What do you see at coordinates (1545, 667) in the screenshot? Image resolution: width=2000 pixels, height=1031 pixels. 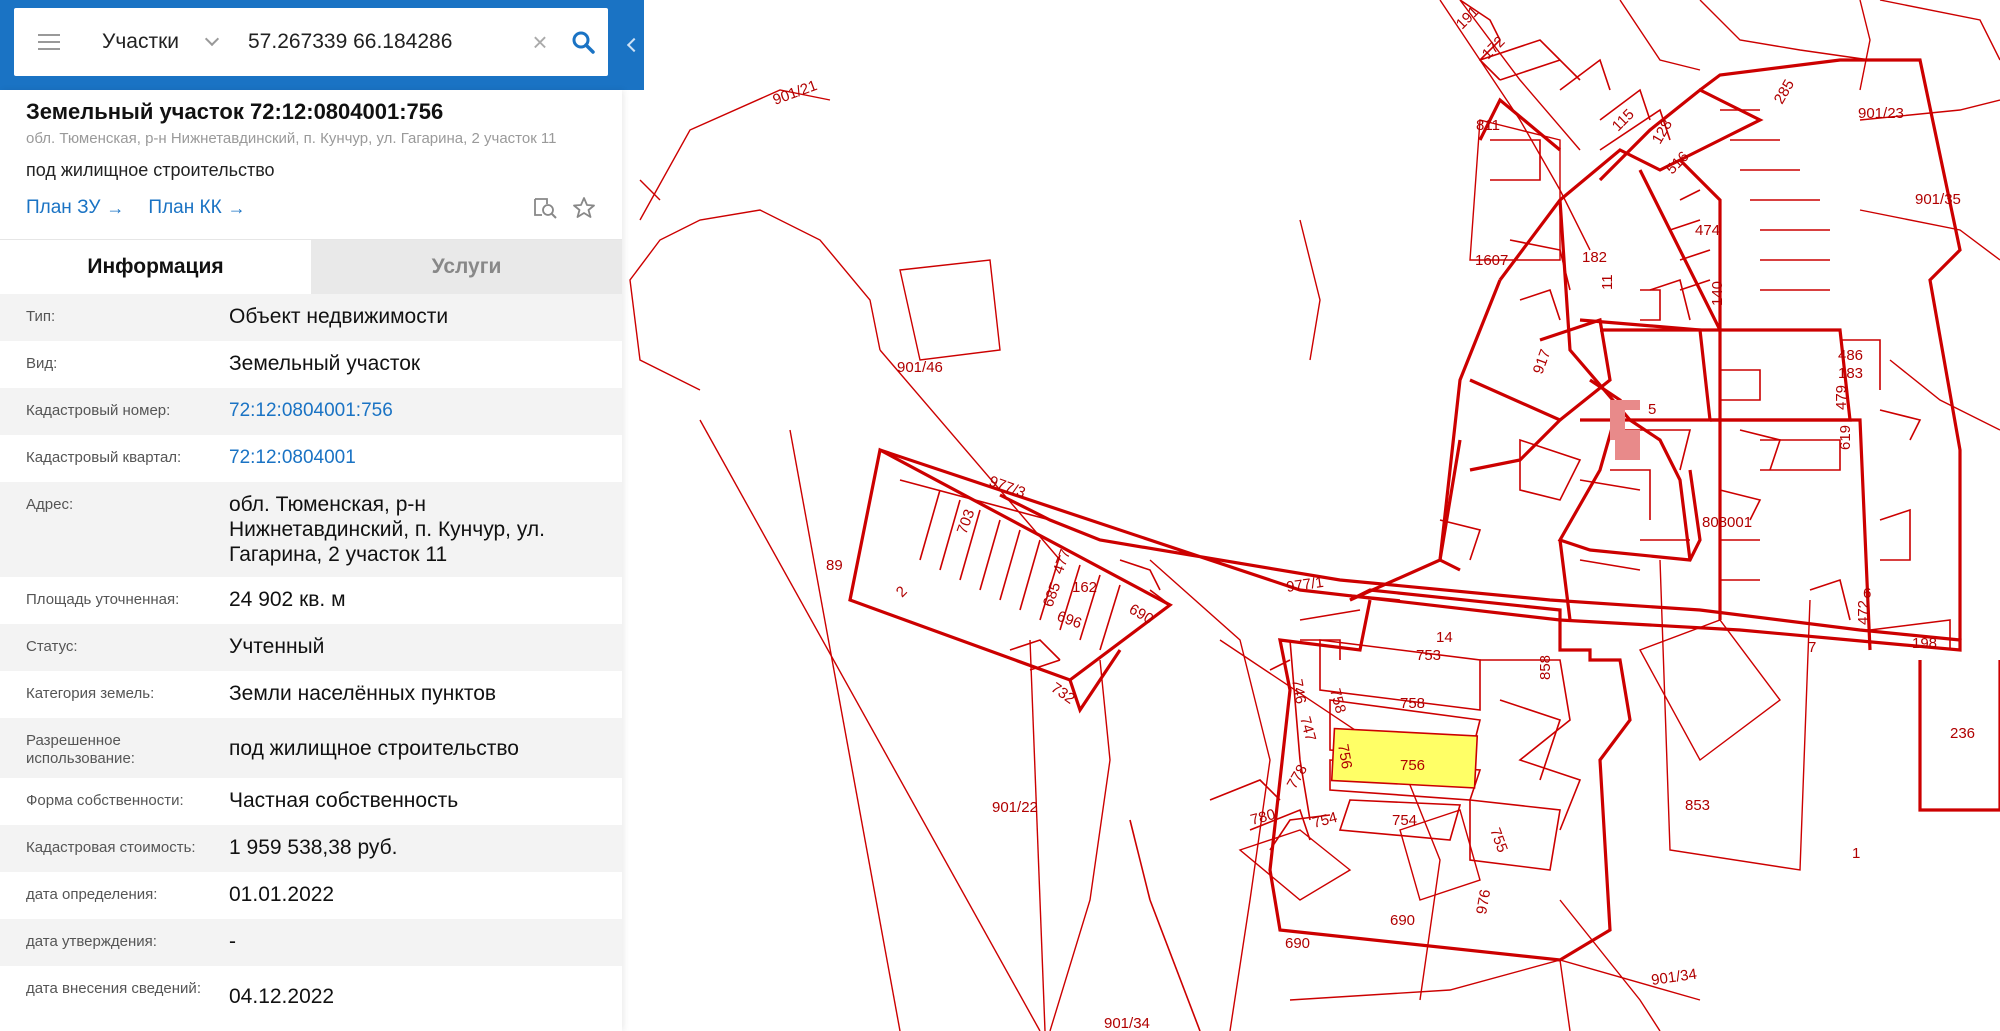 I see `map-label: 858` at bounding box center [1545, 667].